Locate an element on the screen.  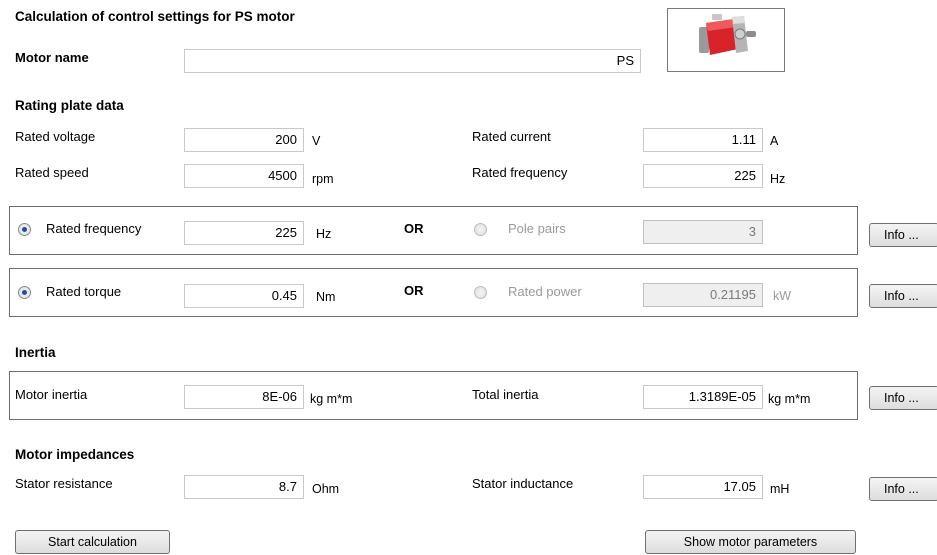
stator-inductance-label: Stator inductance is located at coordinates (523, 483).